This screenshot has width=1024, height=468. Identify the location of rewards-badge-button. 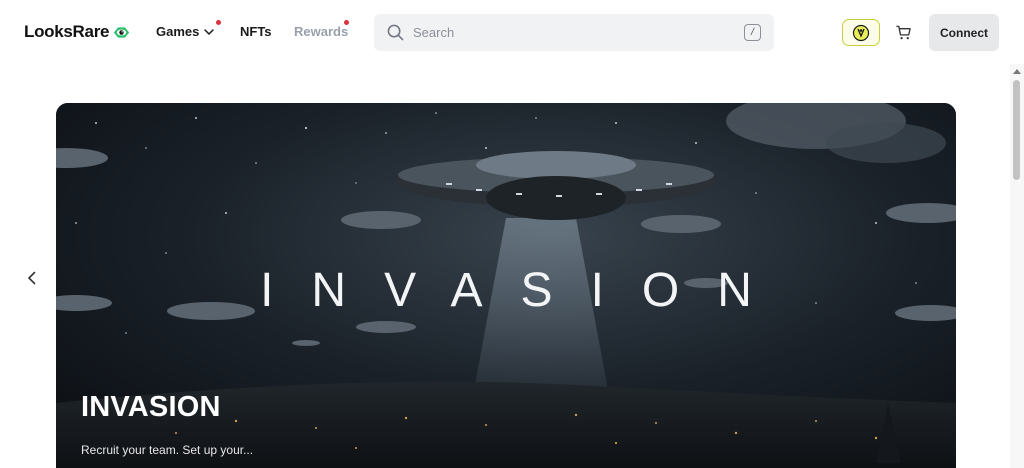
(861, 32).